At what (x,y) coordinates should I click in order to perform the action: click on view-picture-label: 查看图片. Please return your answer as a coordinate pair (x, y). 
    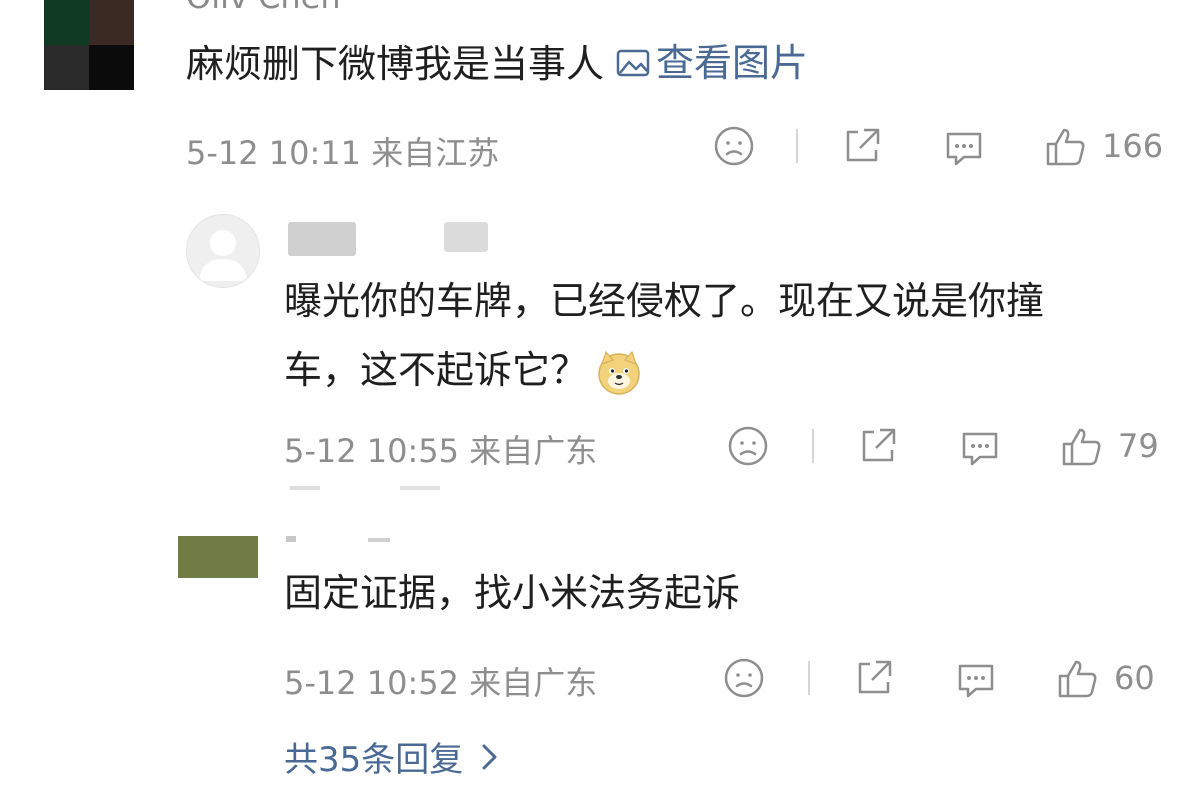
    Looking at the image, I should click on (732, 63).